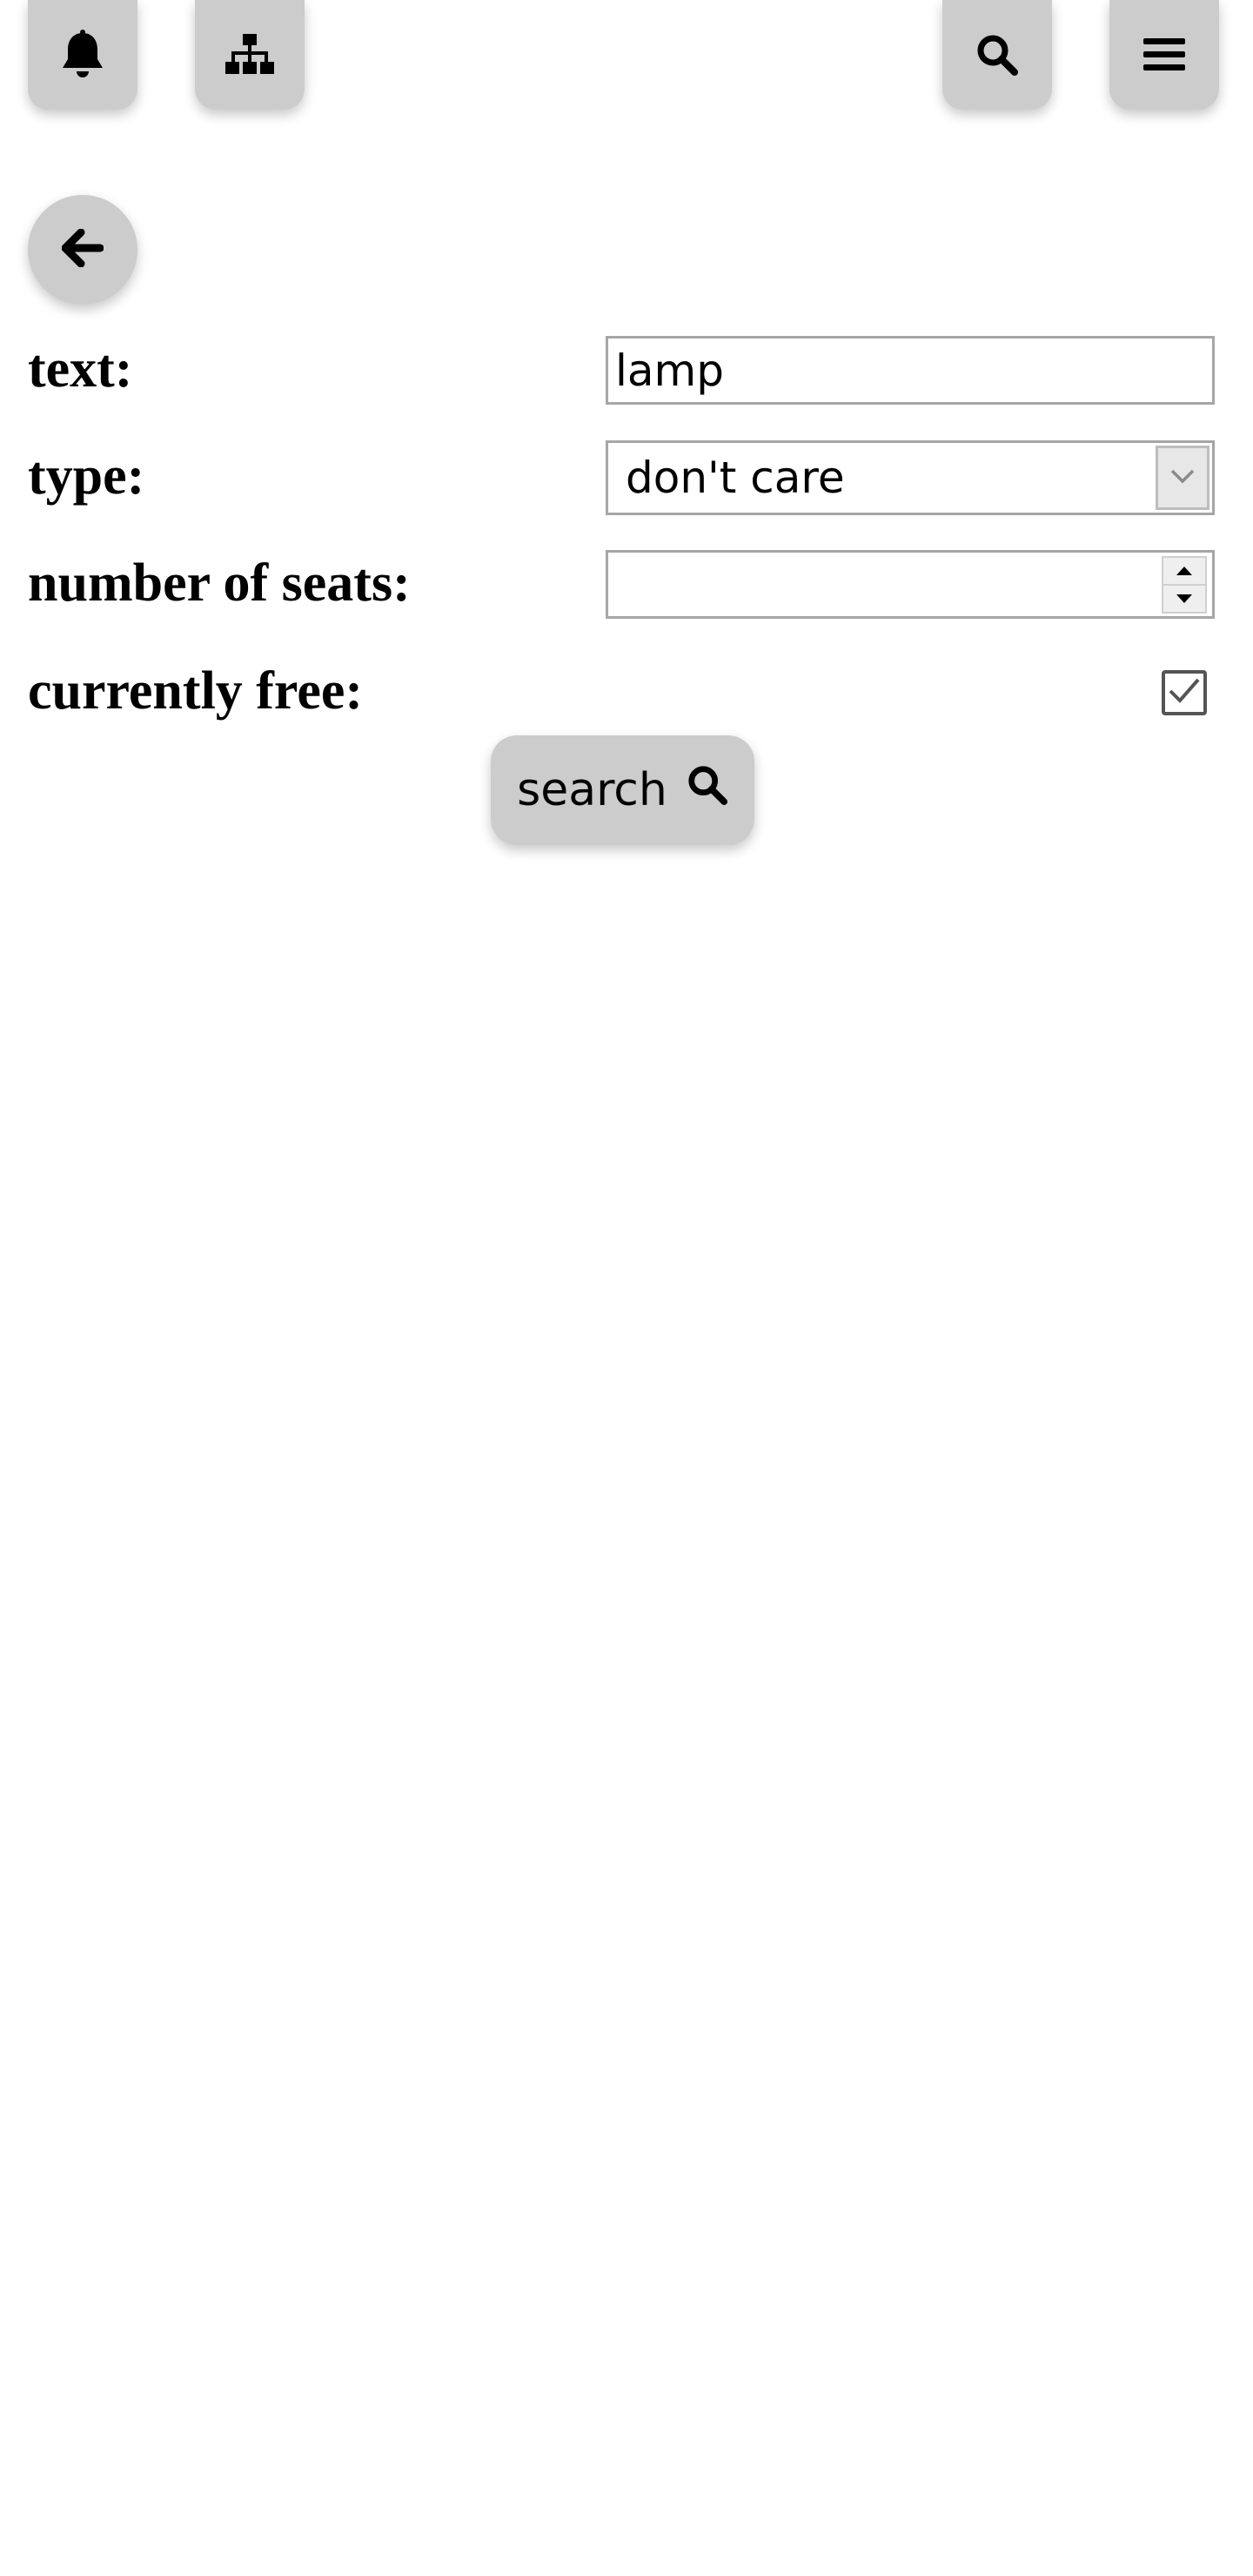  I want to click on number-of-seats-field, so click(910, 584).